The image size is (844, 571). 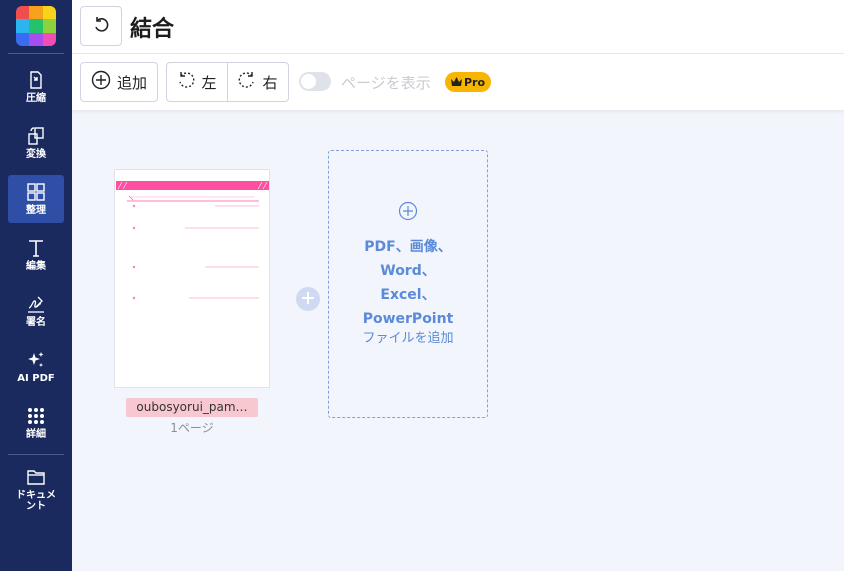 I want to click on format-line: PDF、画像、, so click(x=408, y=247).